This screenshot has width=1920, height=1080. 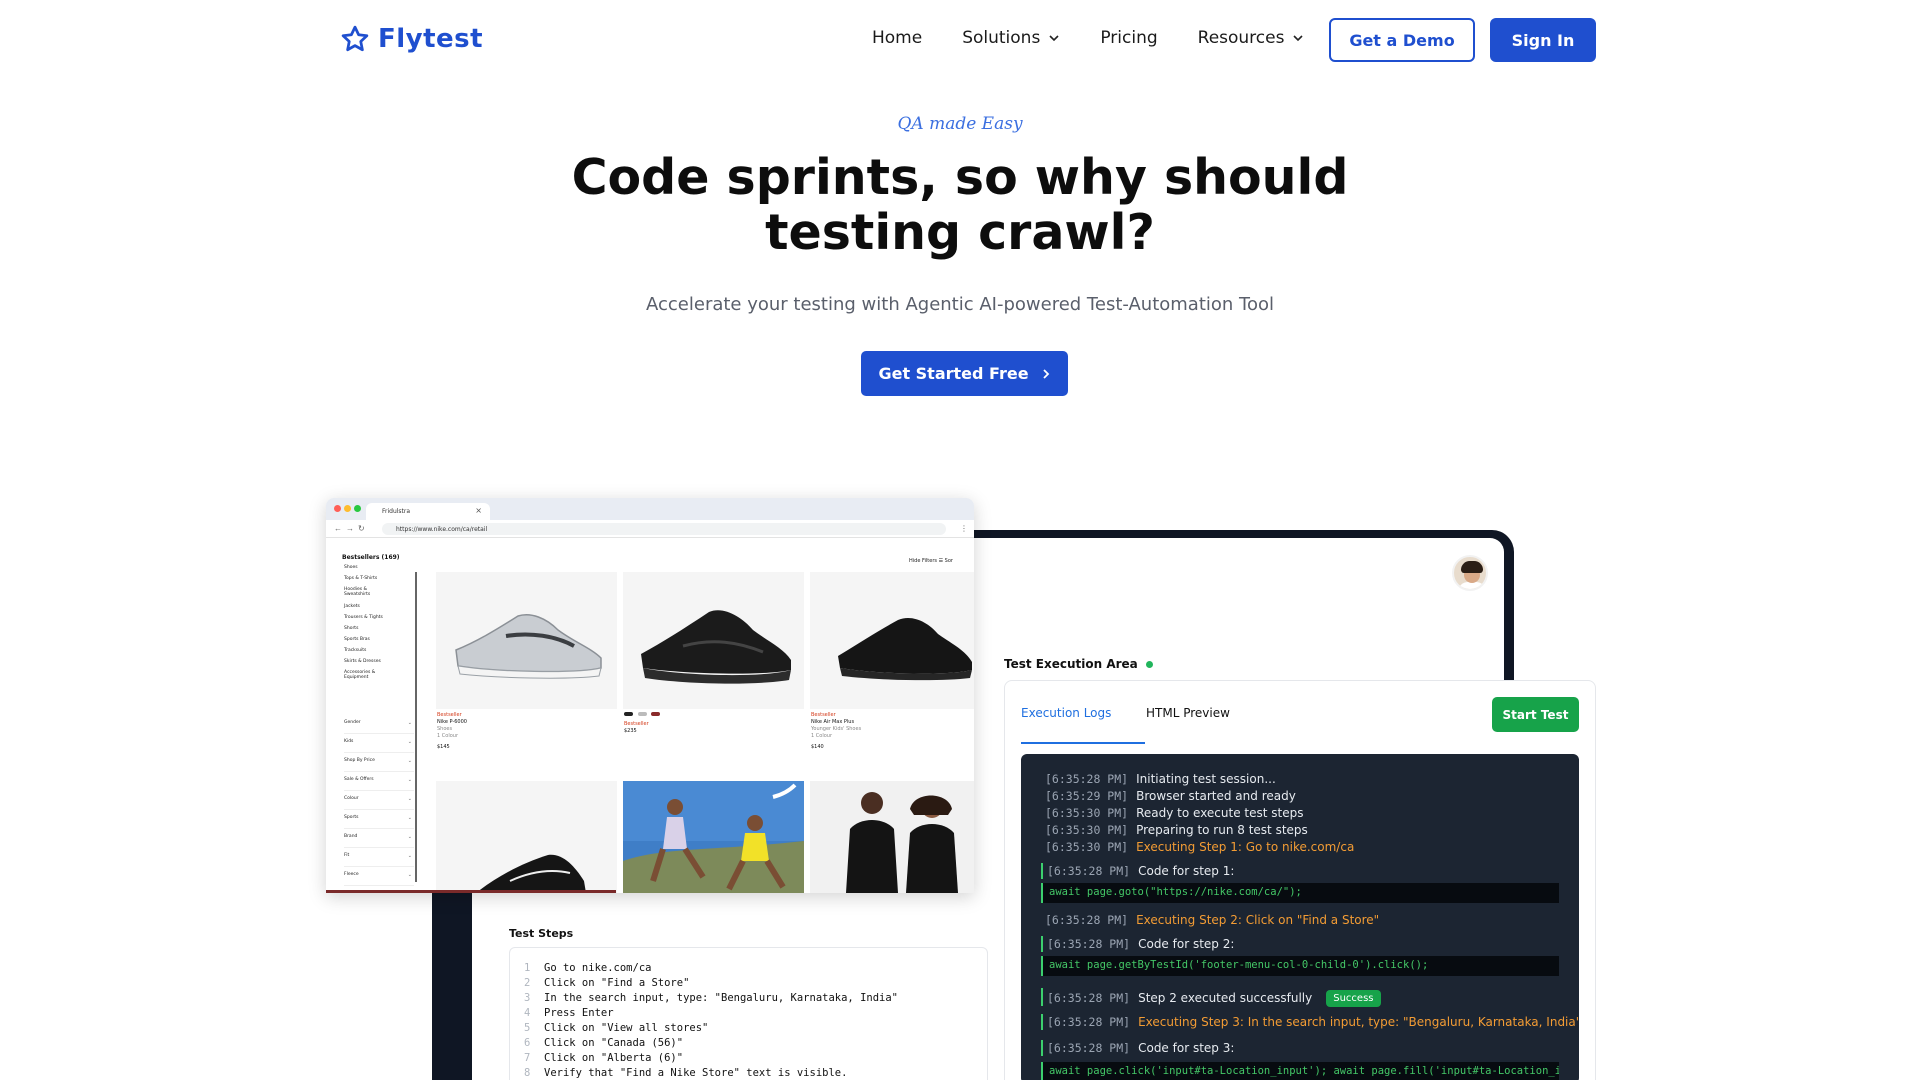 What do you see at coordinates (642, 716) in the screenshot?
I see `colour-swatches` at bounding box center [642, 716].